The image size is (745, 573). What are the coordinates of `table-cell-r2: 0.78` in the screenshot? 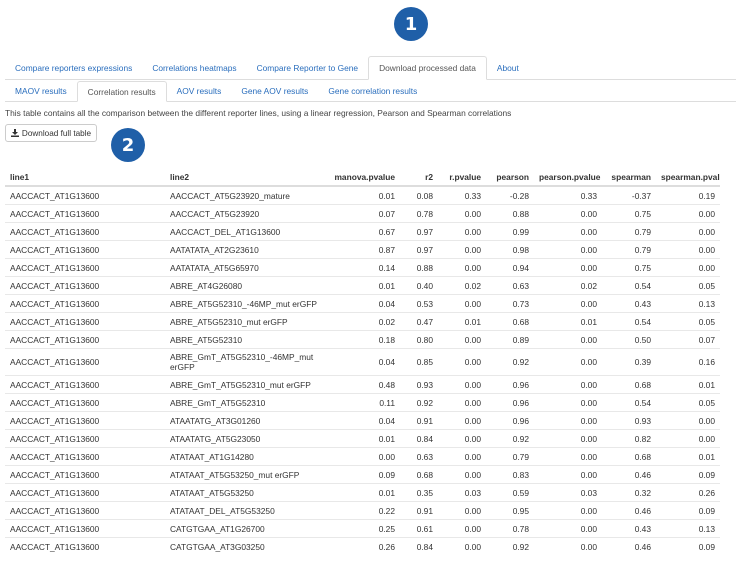 It's located at (419, 213).